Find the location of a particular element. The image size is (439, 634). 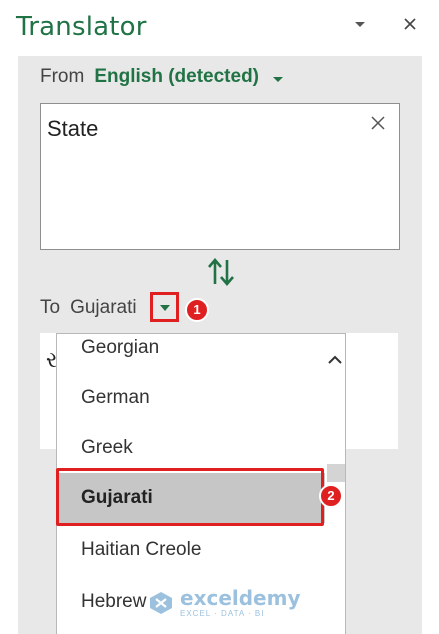

to-language-row: To Gujarati is located at coordinates (88, 308).